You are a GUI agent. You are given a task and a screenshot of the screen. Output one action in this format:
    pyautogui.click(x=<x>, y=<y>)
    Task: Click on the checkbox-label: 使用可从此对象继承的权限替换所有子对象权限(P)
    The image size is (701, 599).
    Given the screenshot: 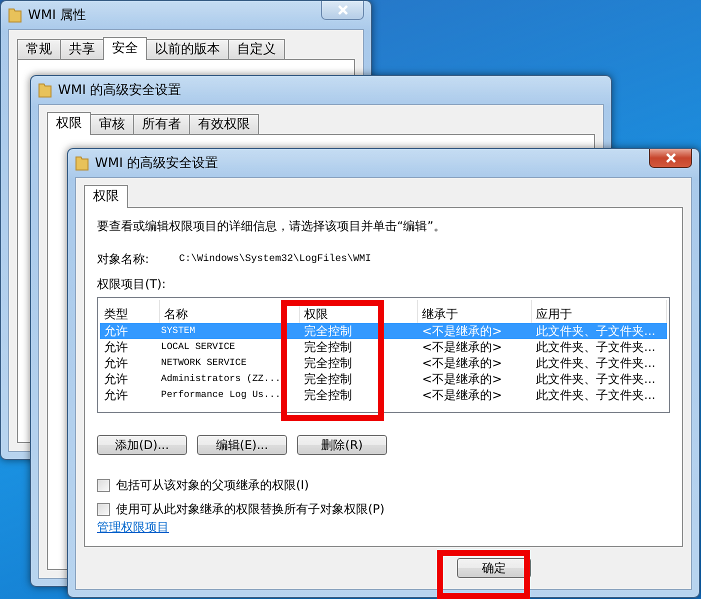 What is the action you would take?
    pyautogui.click(x=250, y=509)
    